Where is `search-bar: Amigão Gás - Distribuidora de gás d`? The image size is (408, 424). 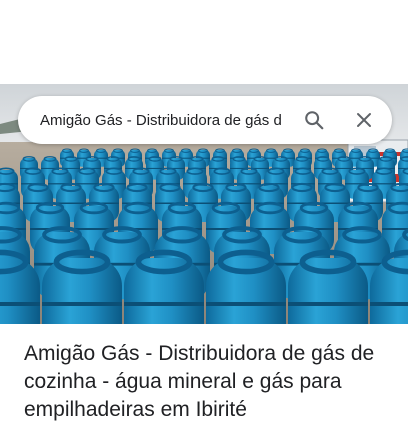
search-bar: Amigão Gás - Distribuidora de gás d is located at coordinates (205, 120).